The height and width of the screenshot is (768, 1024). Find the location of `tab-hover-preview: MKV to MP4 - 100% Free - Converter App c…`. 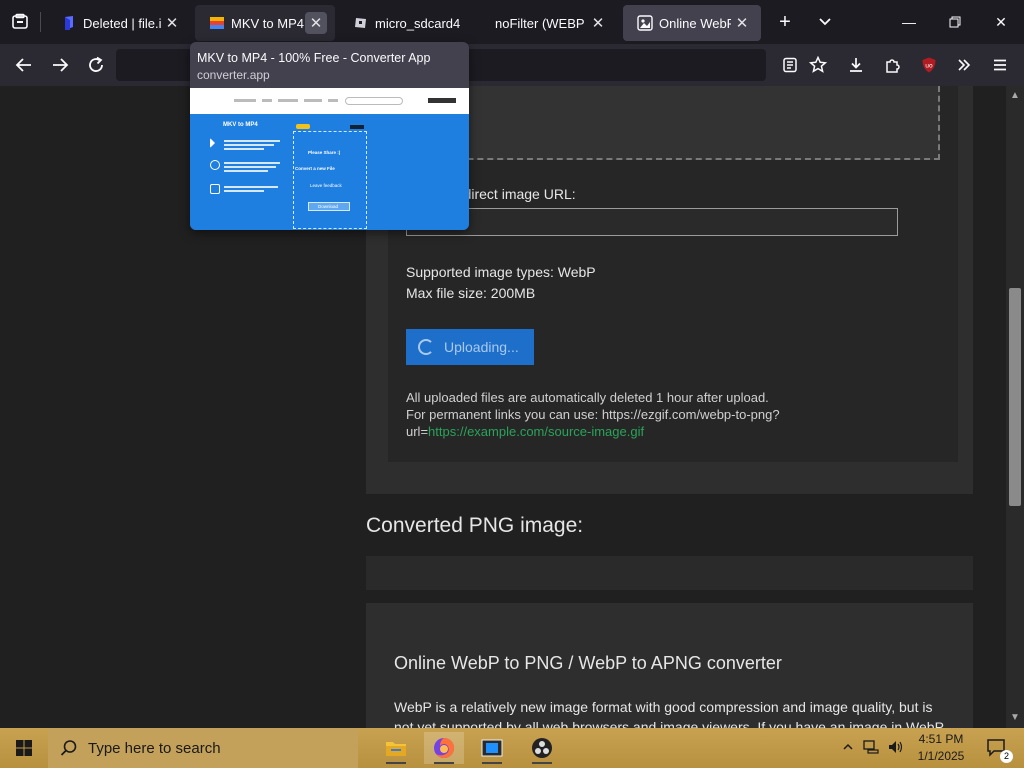

tab-hover-preview: MKV to MP4 - 100% Free - Converter App c… is located at coordinates (329, 136).